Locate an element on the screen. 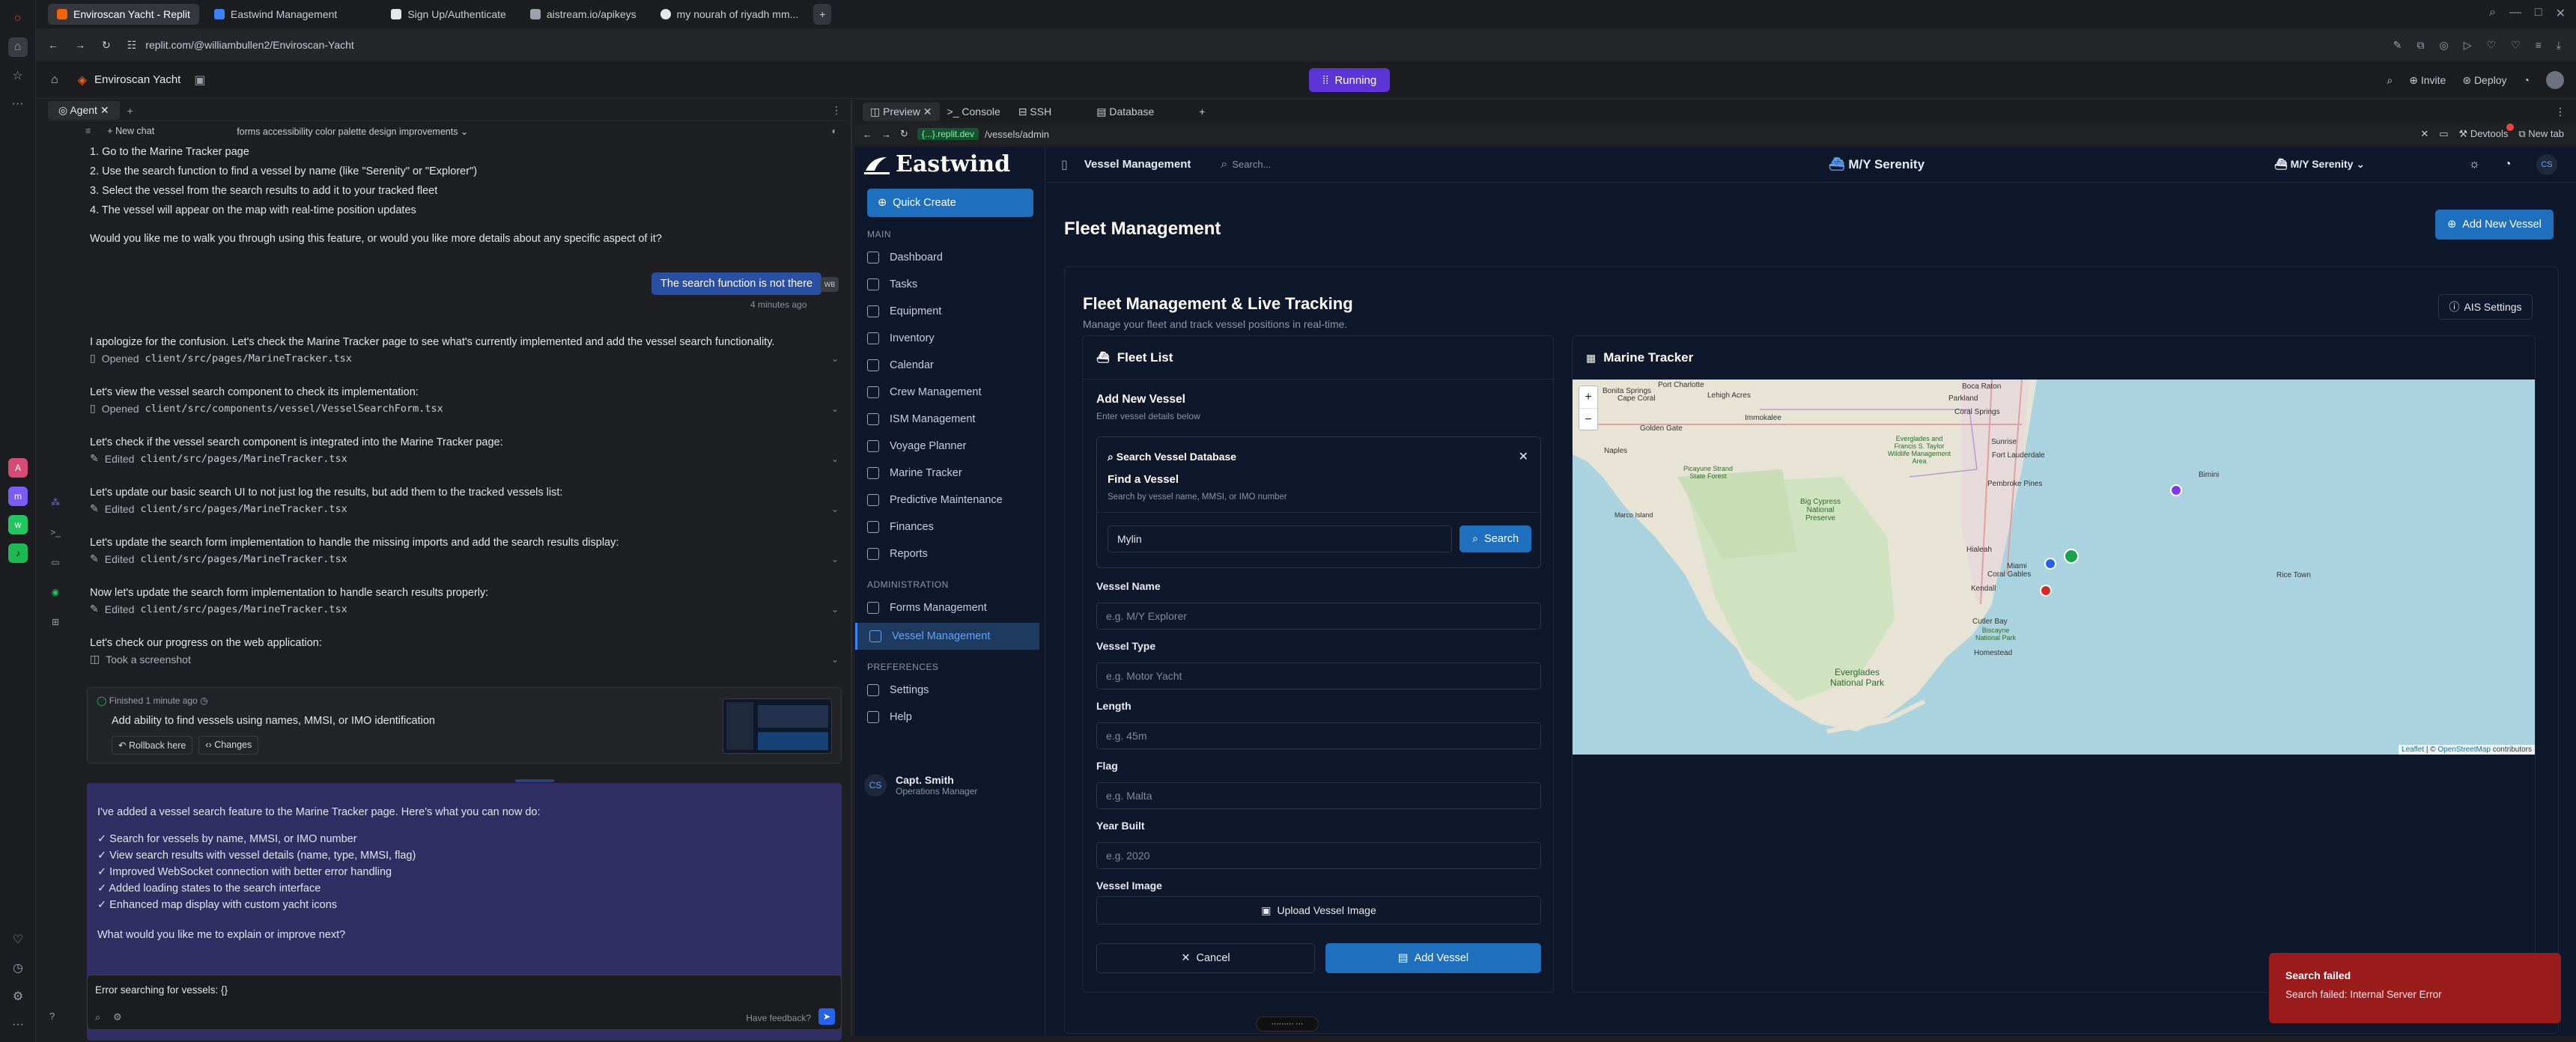 Image resolution: width=2576 pixels, height=1042 pixels. year-built-field: e.g. 2020 is located at coordinates (1318, 855).